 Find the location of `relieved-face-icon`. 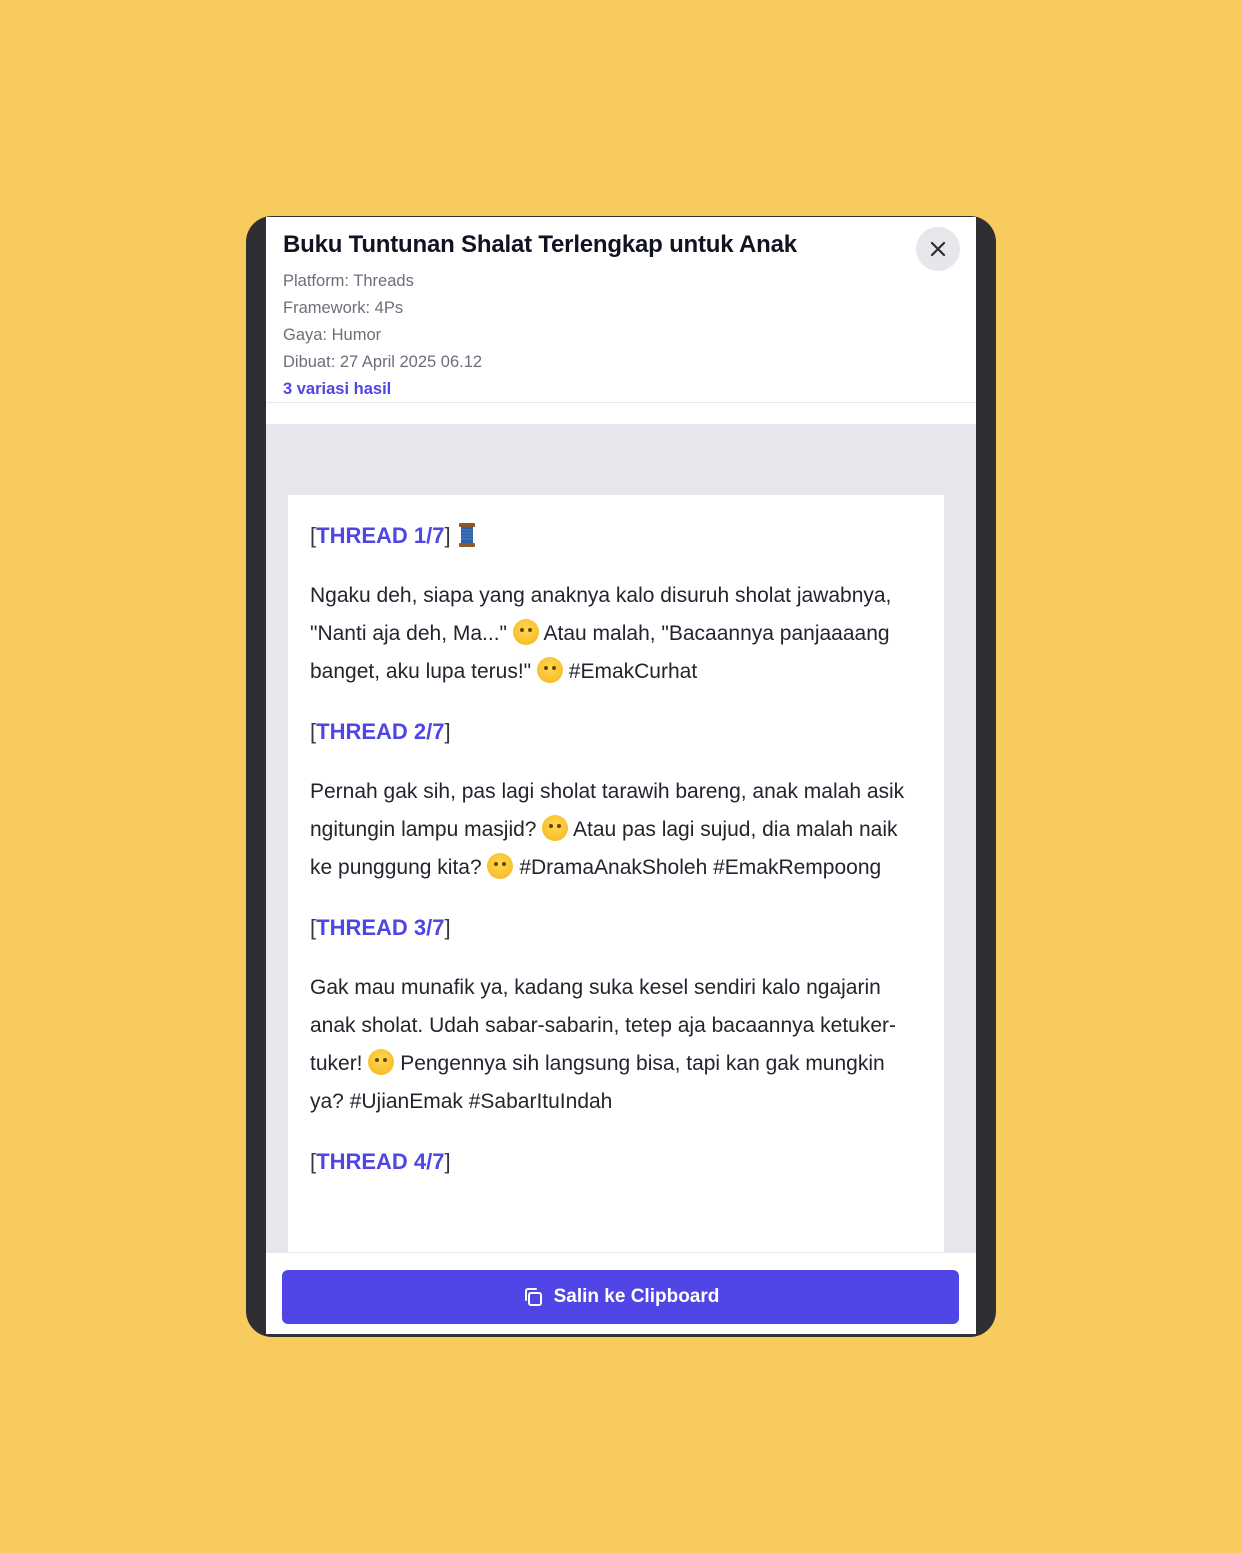

relieved-face-icon is located at coordinates (525, 632).